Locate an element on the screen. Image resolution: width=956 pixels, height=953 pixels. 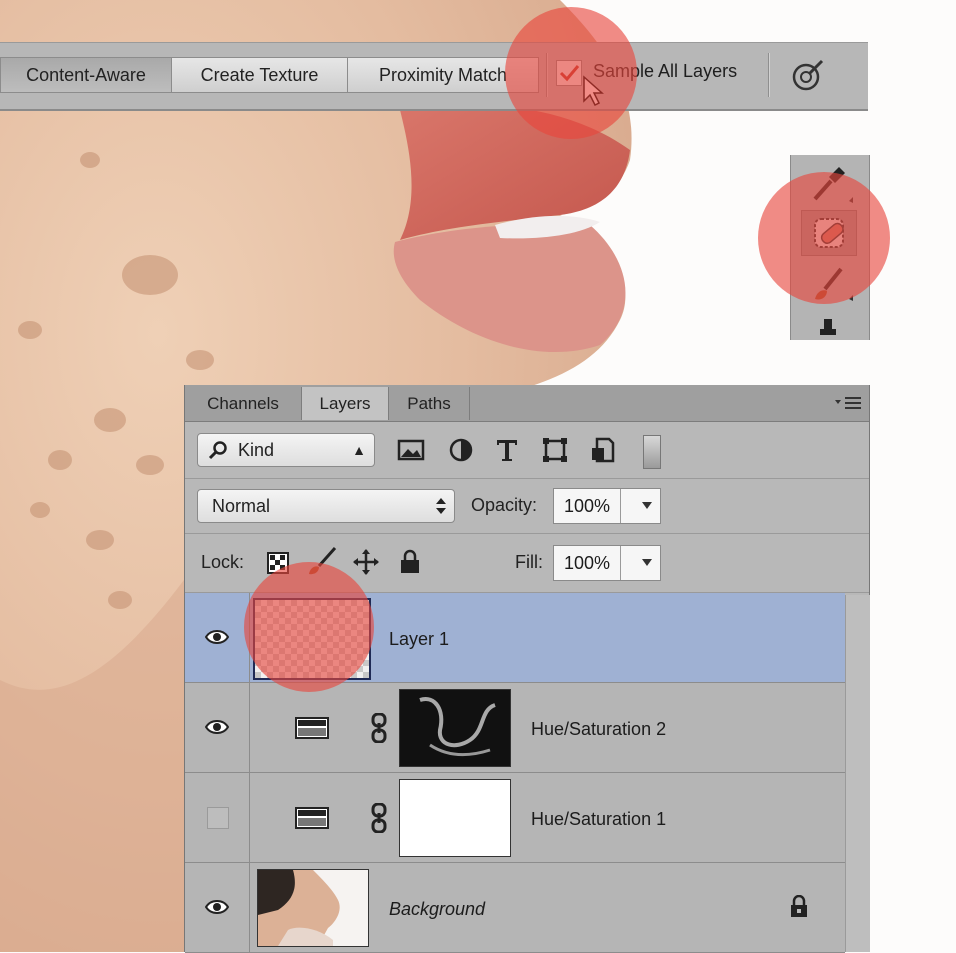
hidden-visibility-box is located at coordinates (218, 818).